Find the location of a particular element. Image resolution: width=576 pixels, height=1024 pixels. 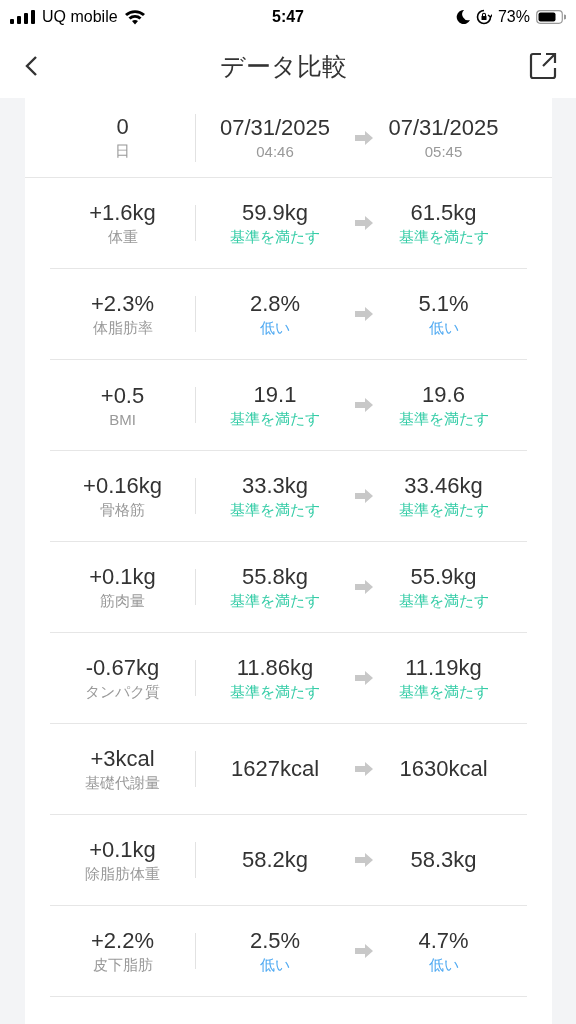

start-date: 07/31/2025 is located at coordinates (275, 128).